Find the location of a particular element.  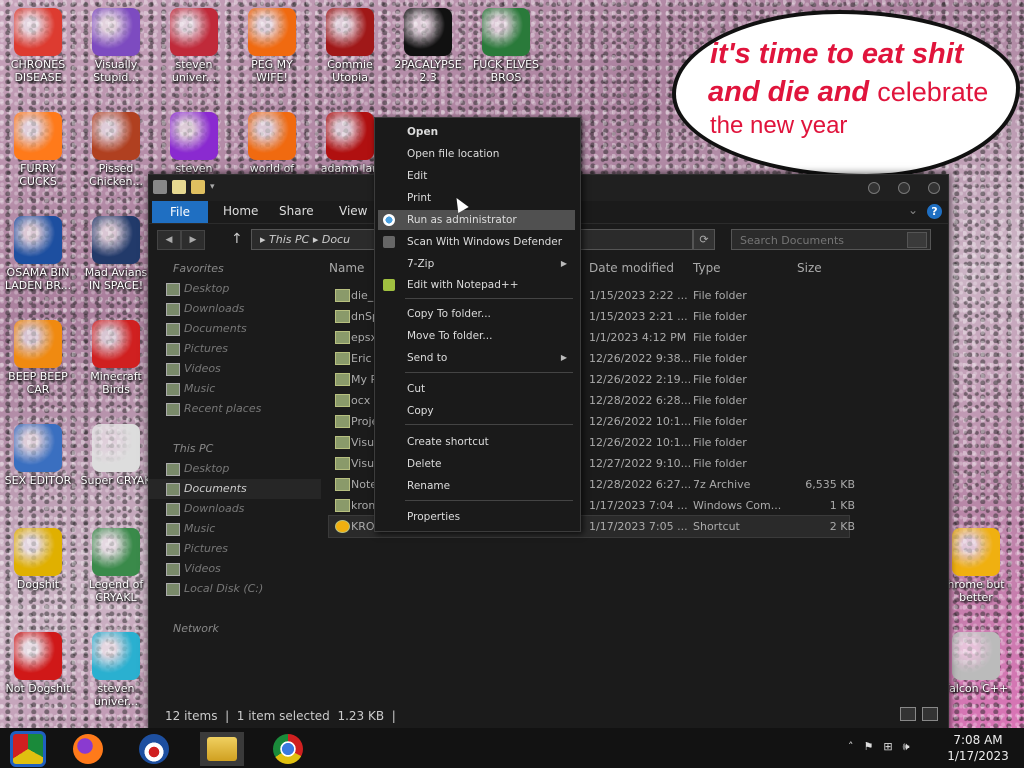

desktop-icon: Dogshit is located at coordinates (38, 559).